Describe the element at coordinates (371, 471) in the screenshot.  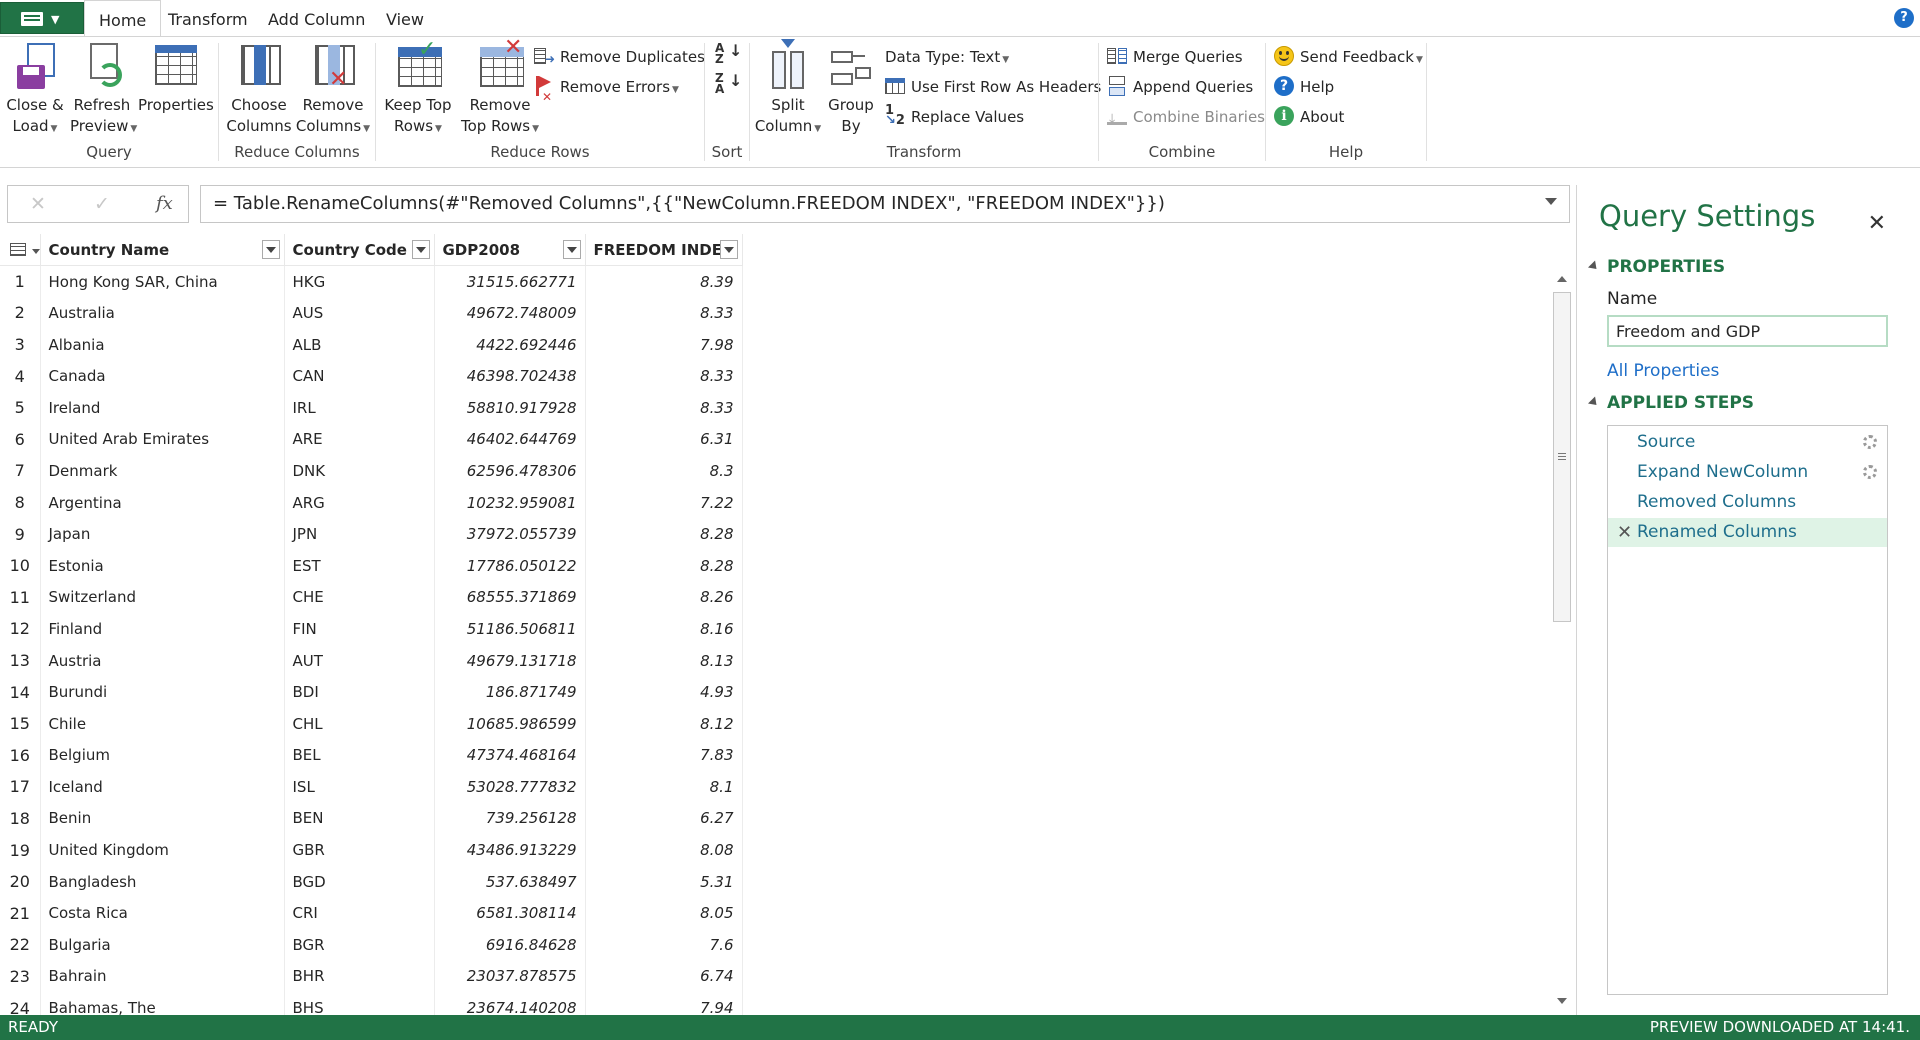
I see `table-row: 7 Denmark DNK 62596.478306 8.3` at that location.